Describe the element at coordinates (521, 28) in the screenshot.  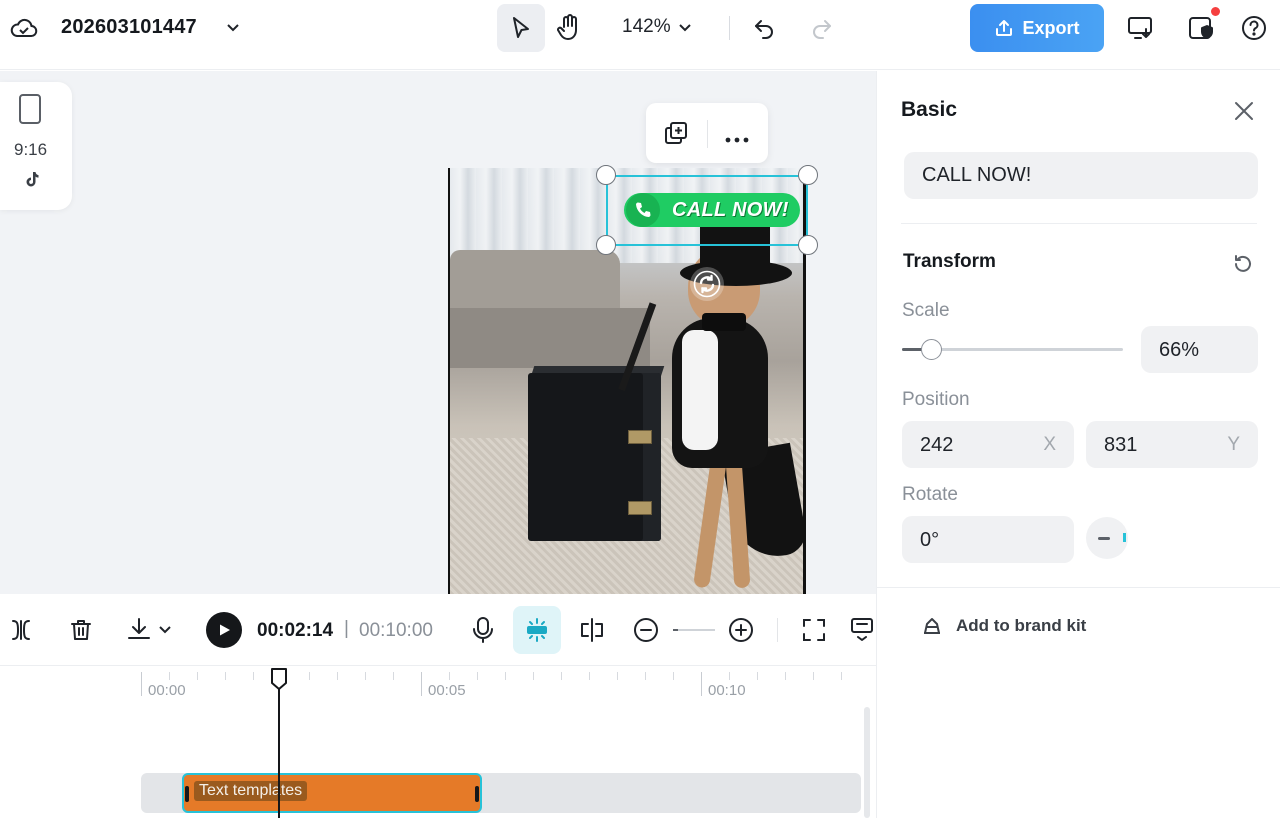
I see `select-tool-button` at that location.